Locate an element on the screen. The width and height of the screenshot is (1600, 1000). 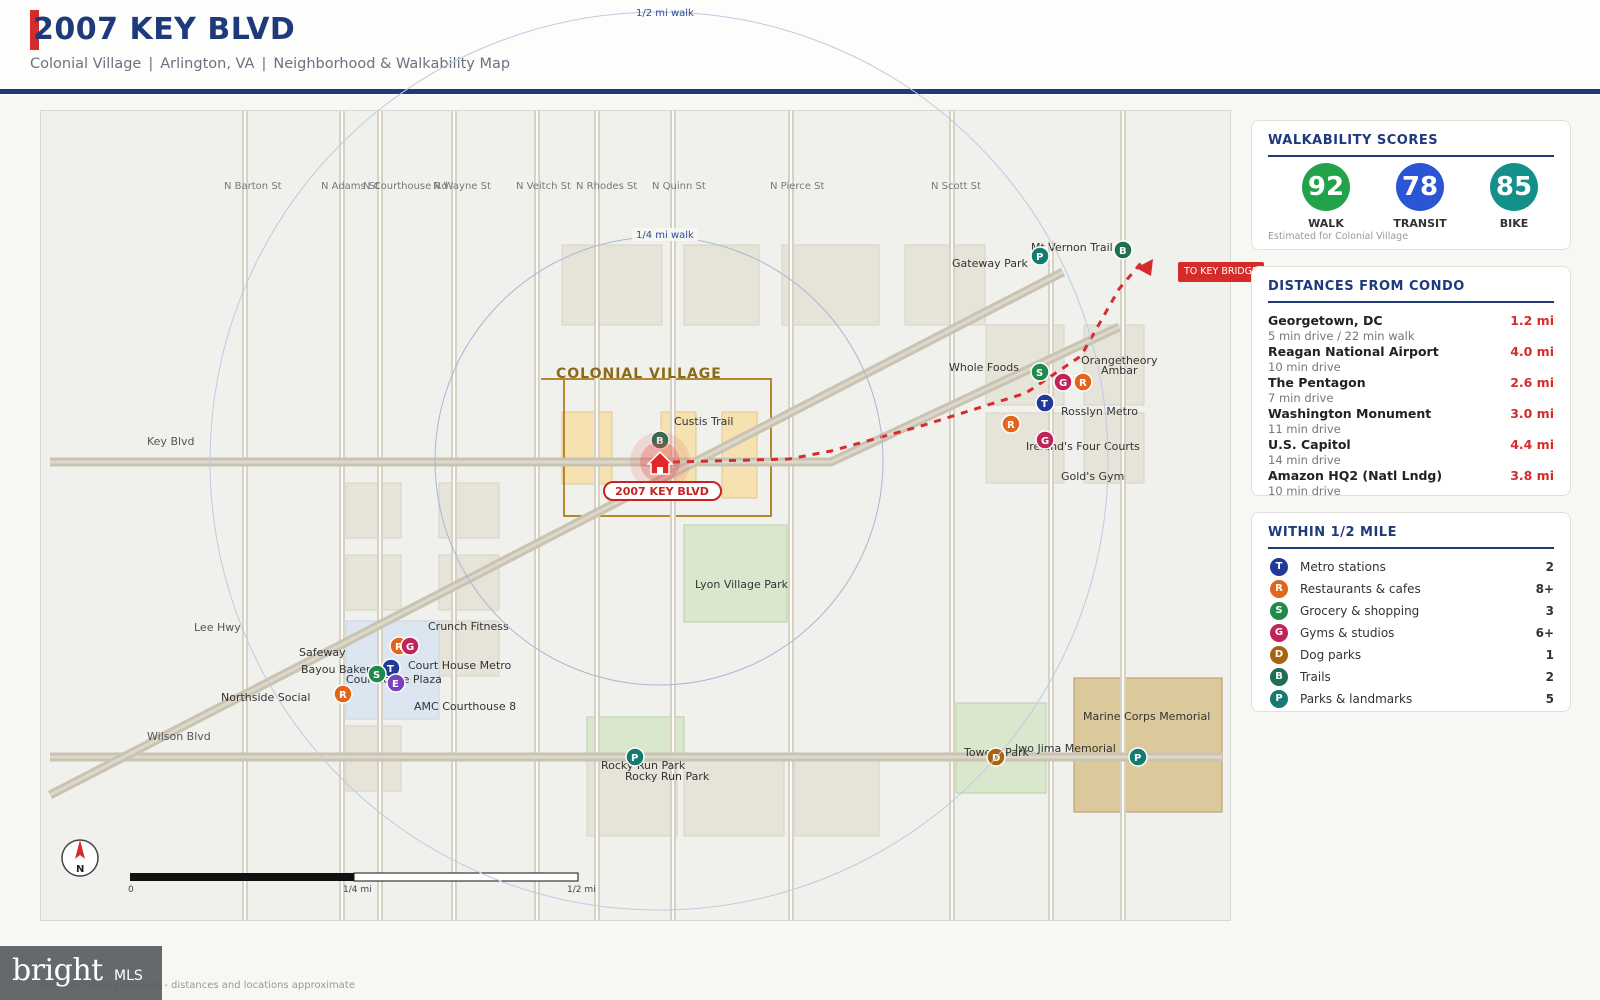
restaurant-marker-rosslyn: R is located at coordinates (1011, 424).